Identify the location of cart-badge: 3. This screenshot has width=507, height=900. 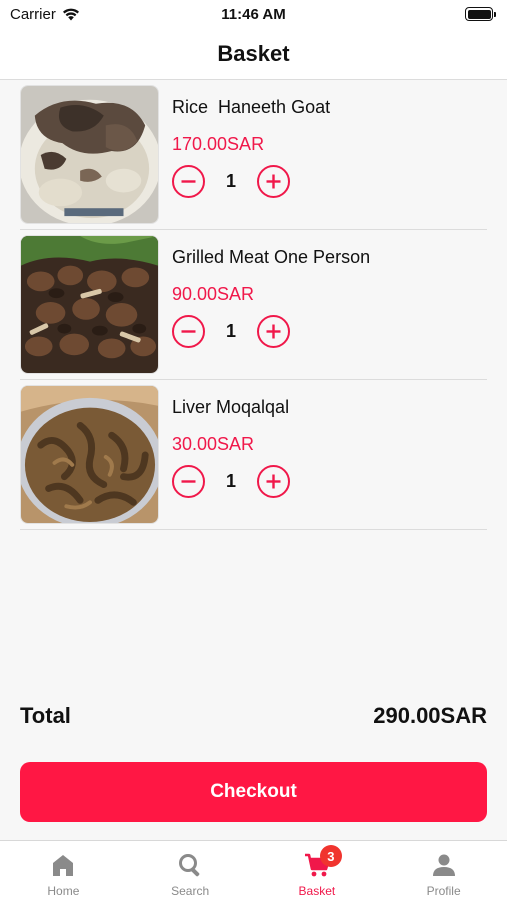
(330, 856).